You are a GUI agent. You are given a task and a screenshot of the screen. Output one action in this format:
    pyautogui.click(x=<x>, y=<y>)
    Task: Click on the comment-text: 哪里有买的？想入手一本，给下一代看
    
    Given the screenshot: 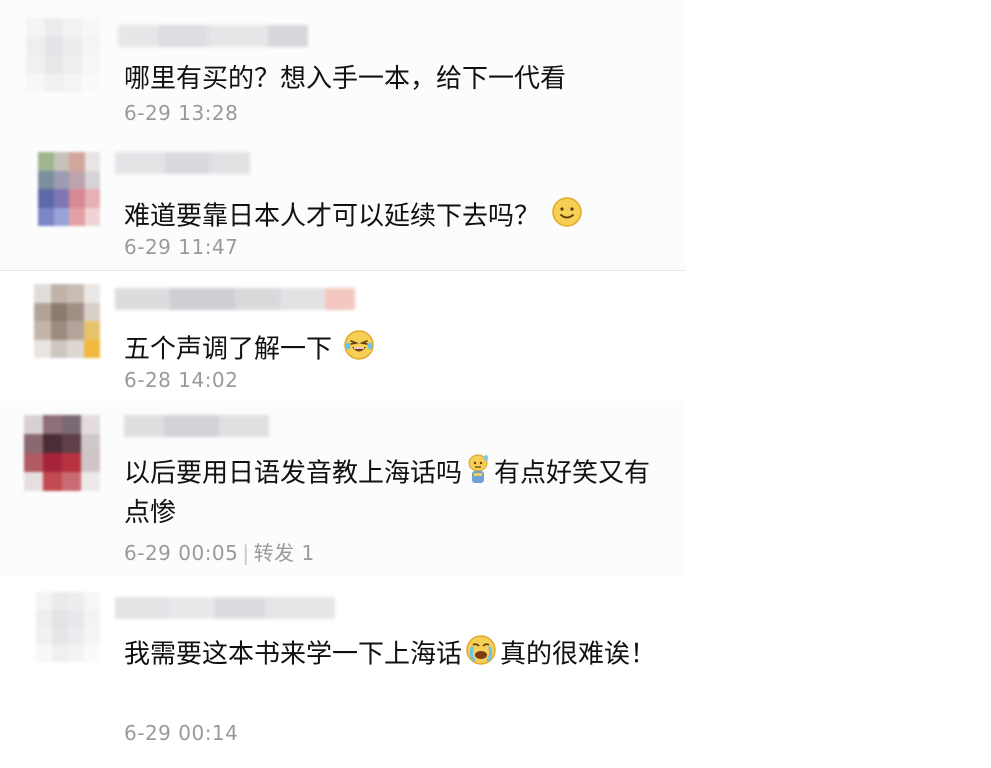 What is the action you would take?
    pyautogui.click(x=394, y=79)
    